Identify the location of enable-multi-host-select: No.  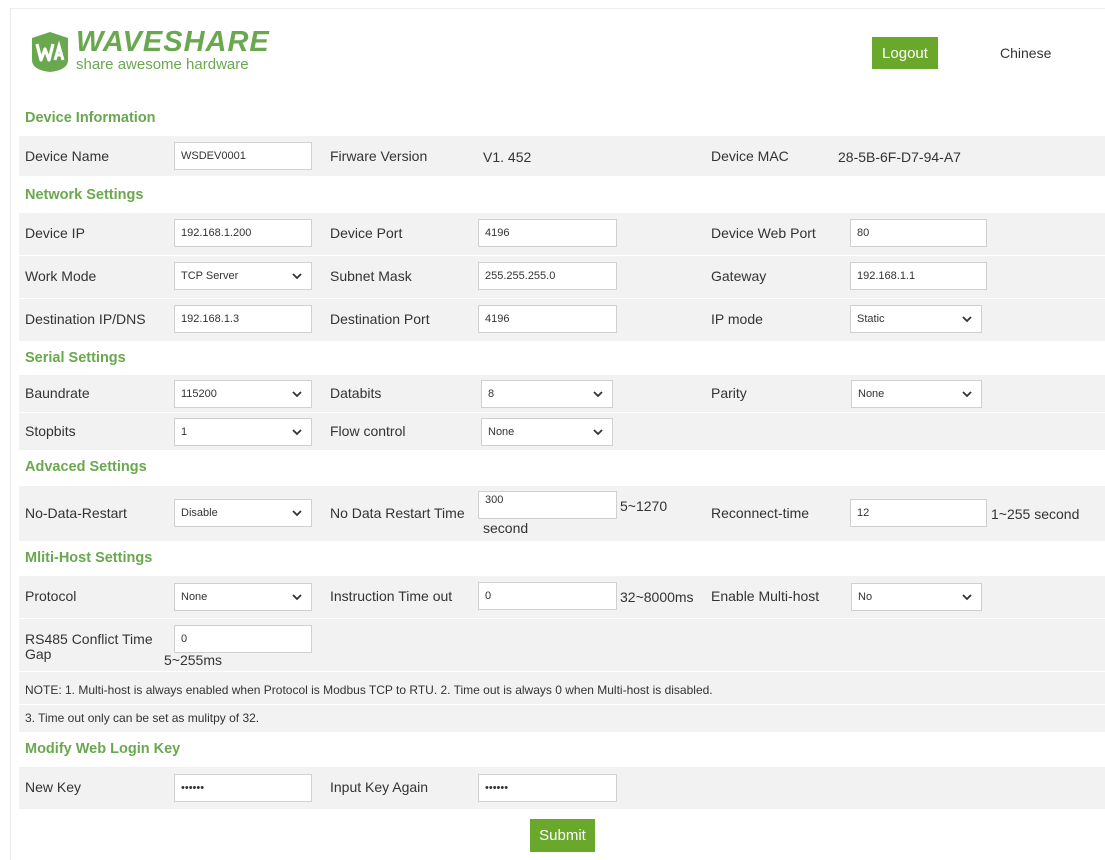
(916, 597).